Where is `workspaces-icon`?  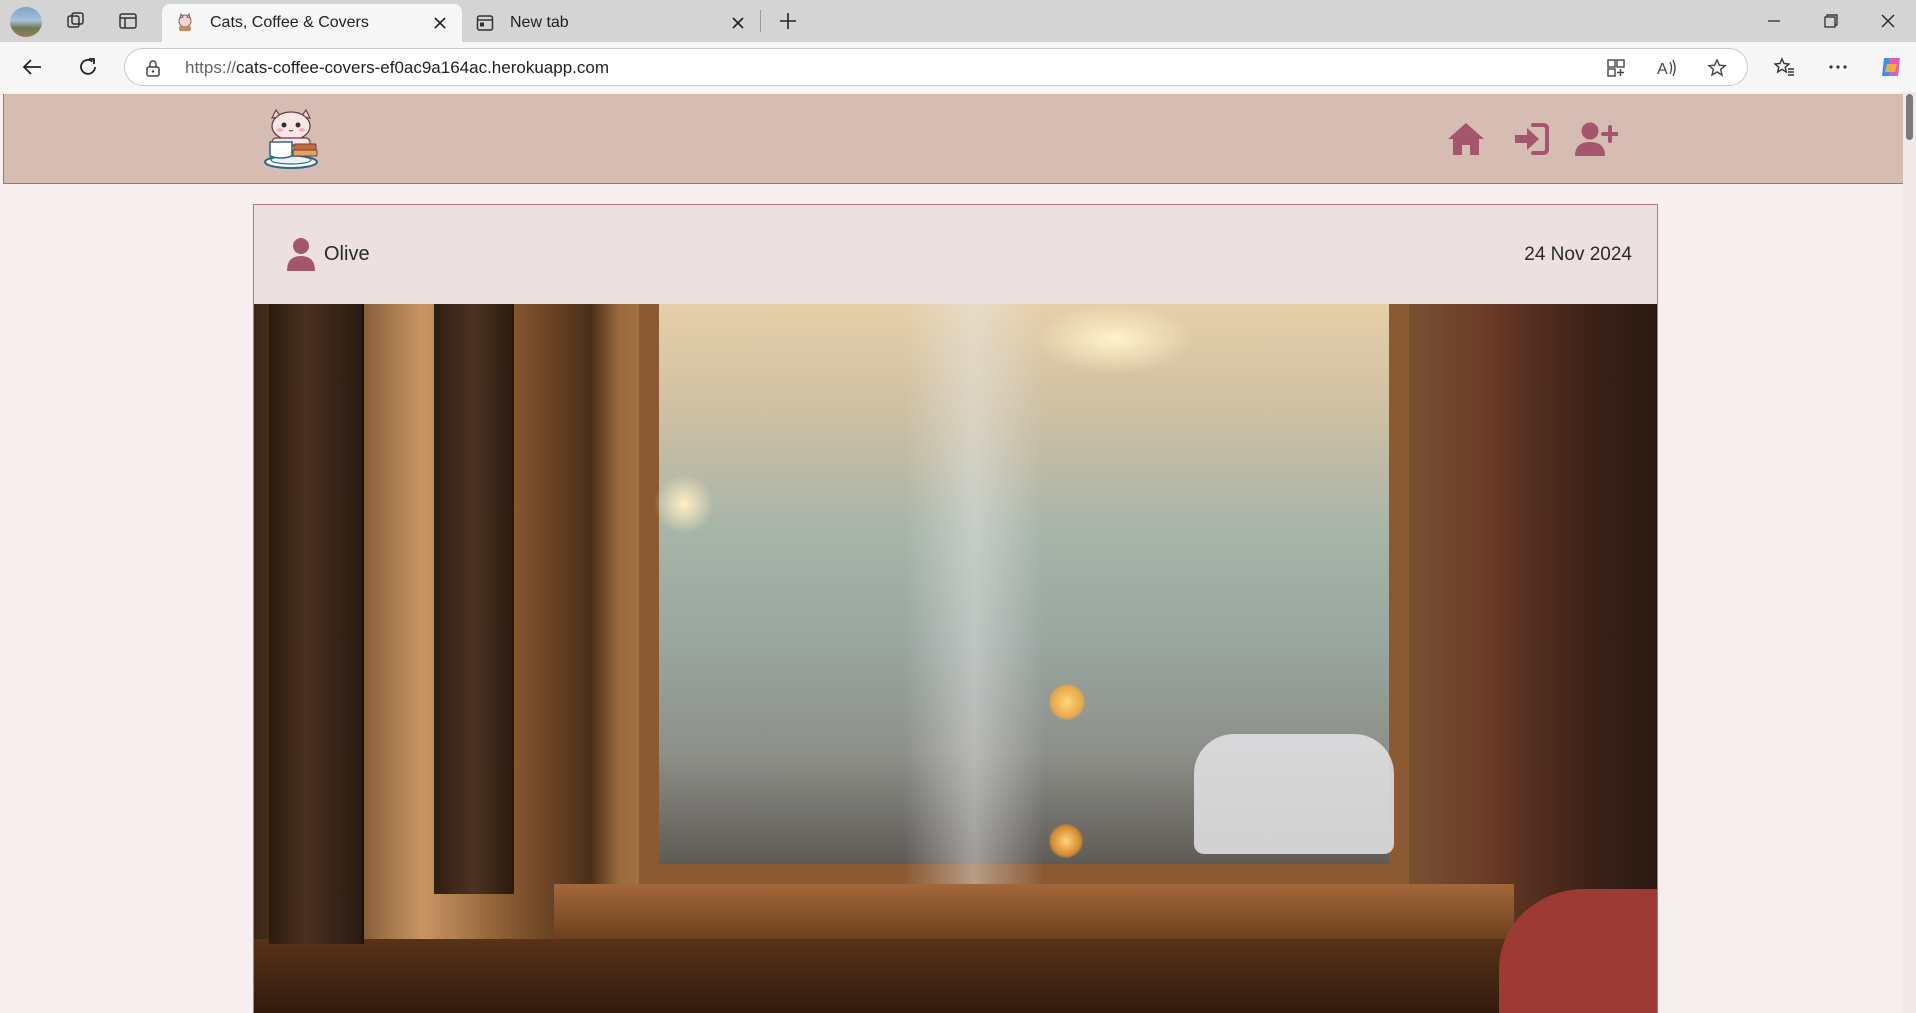
workspaces-icon is located at coordinates (76, 21).